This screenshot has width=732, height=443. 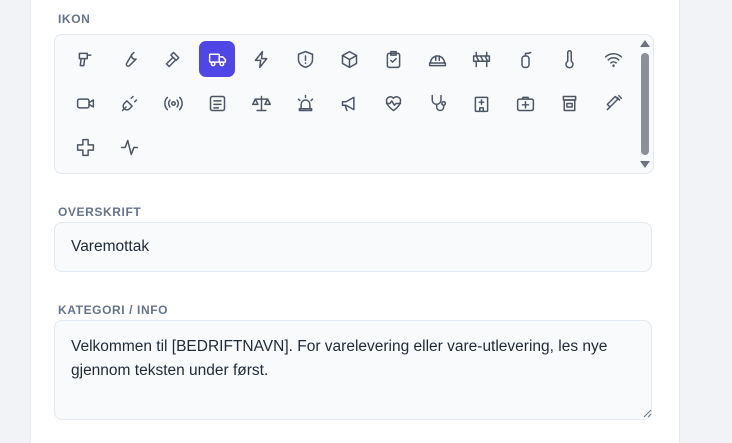 I want to click on activity-icon, so click(x=129, y=147).